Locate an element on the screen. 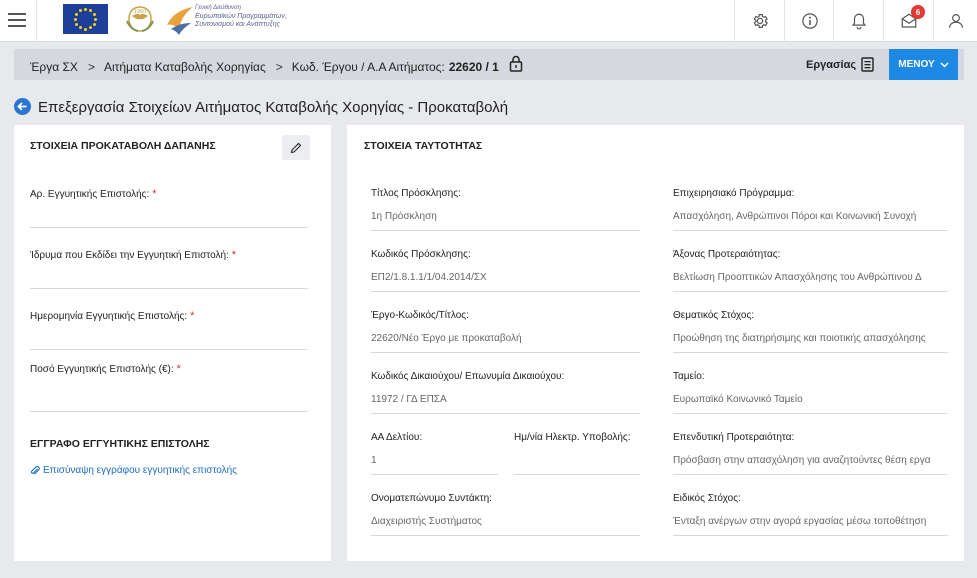 The width and height of the screenshot is (977, 578). pencil-icon is located at coordinates (296, 147).